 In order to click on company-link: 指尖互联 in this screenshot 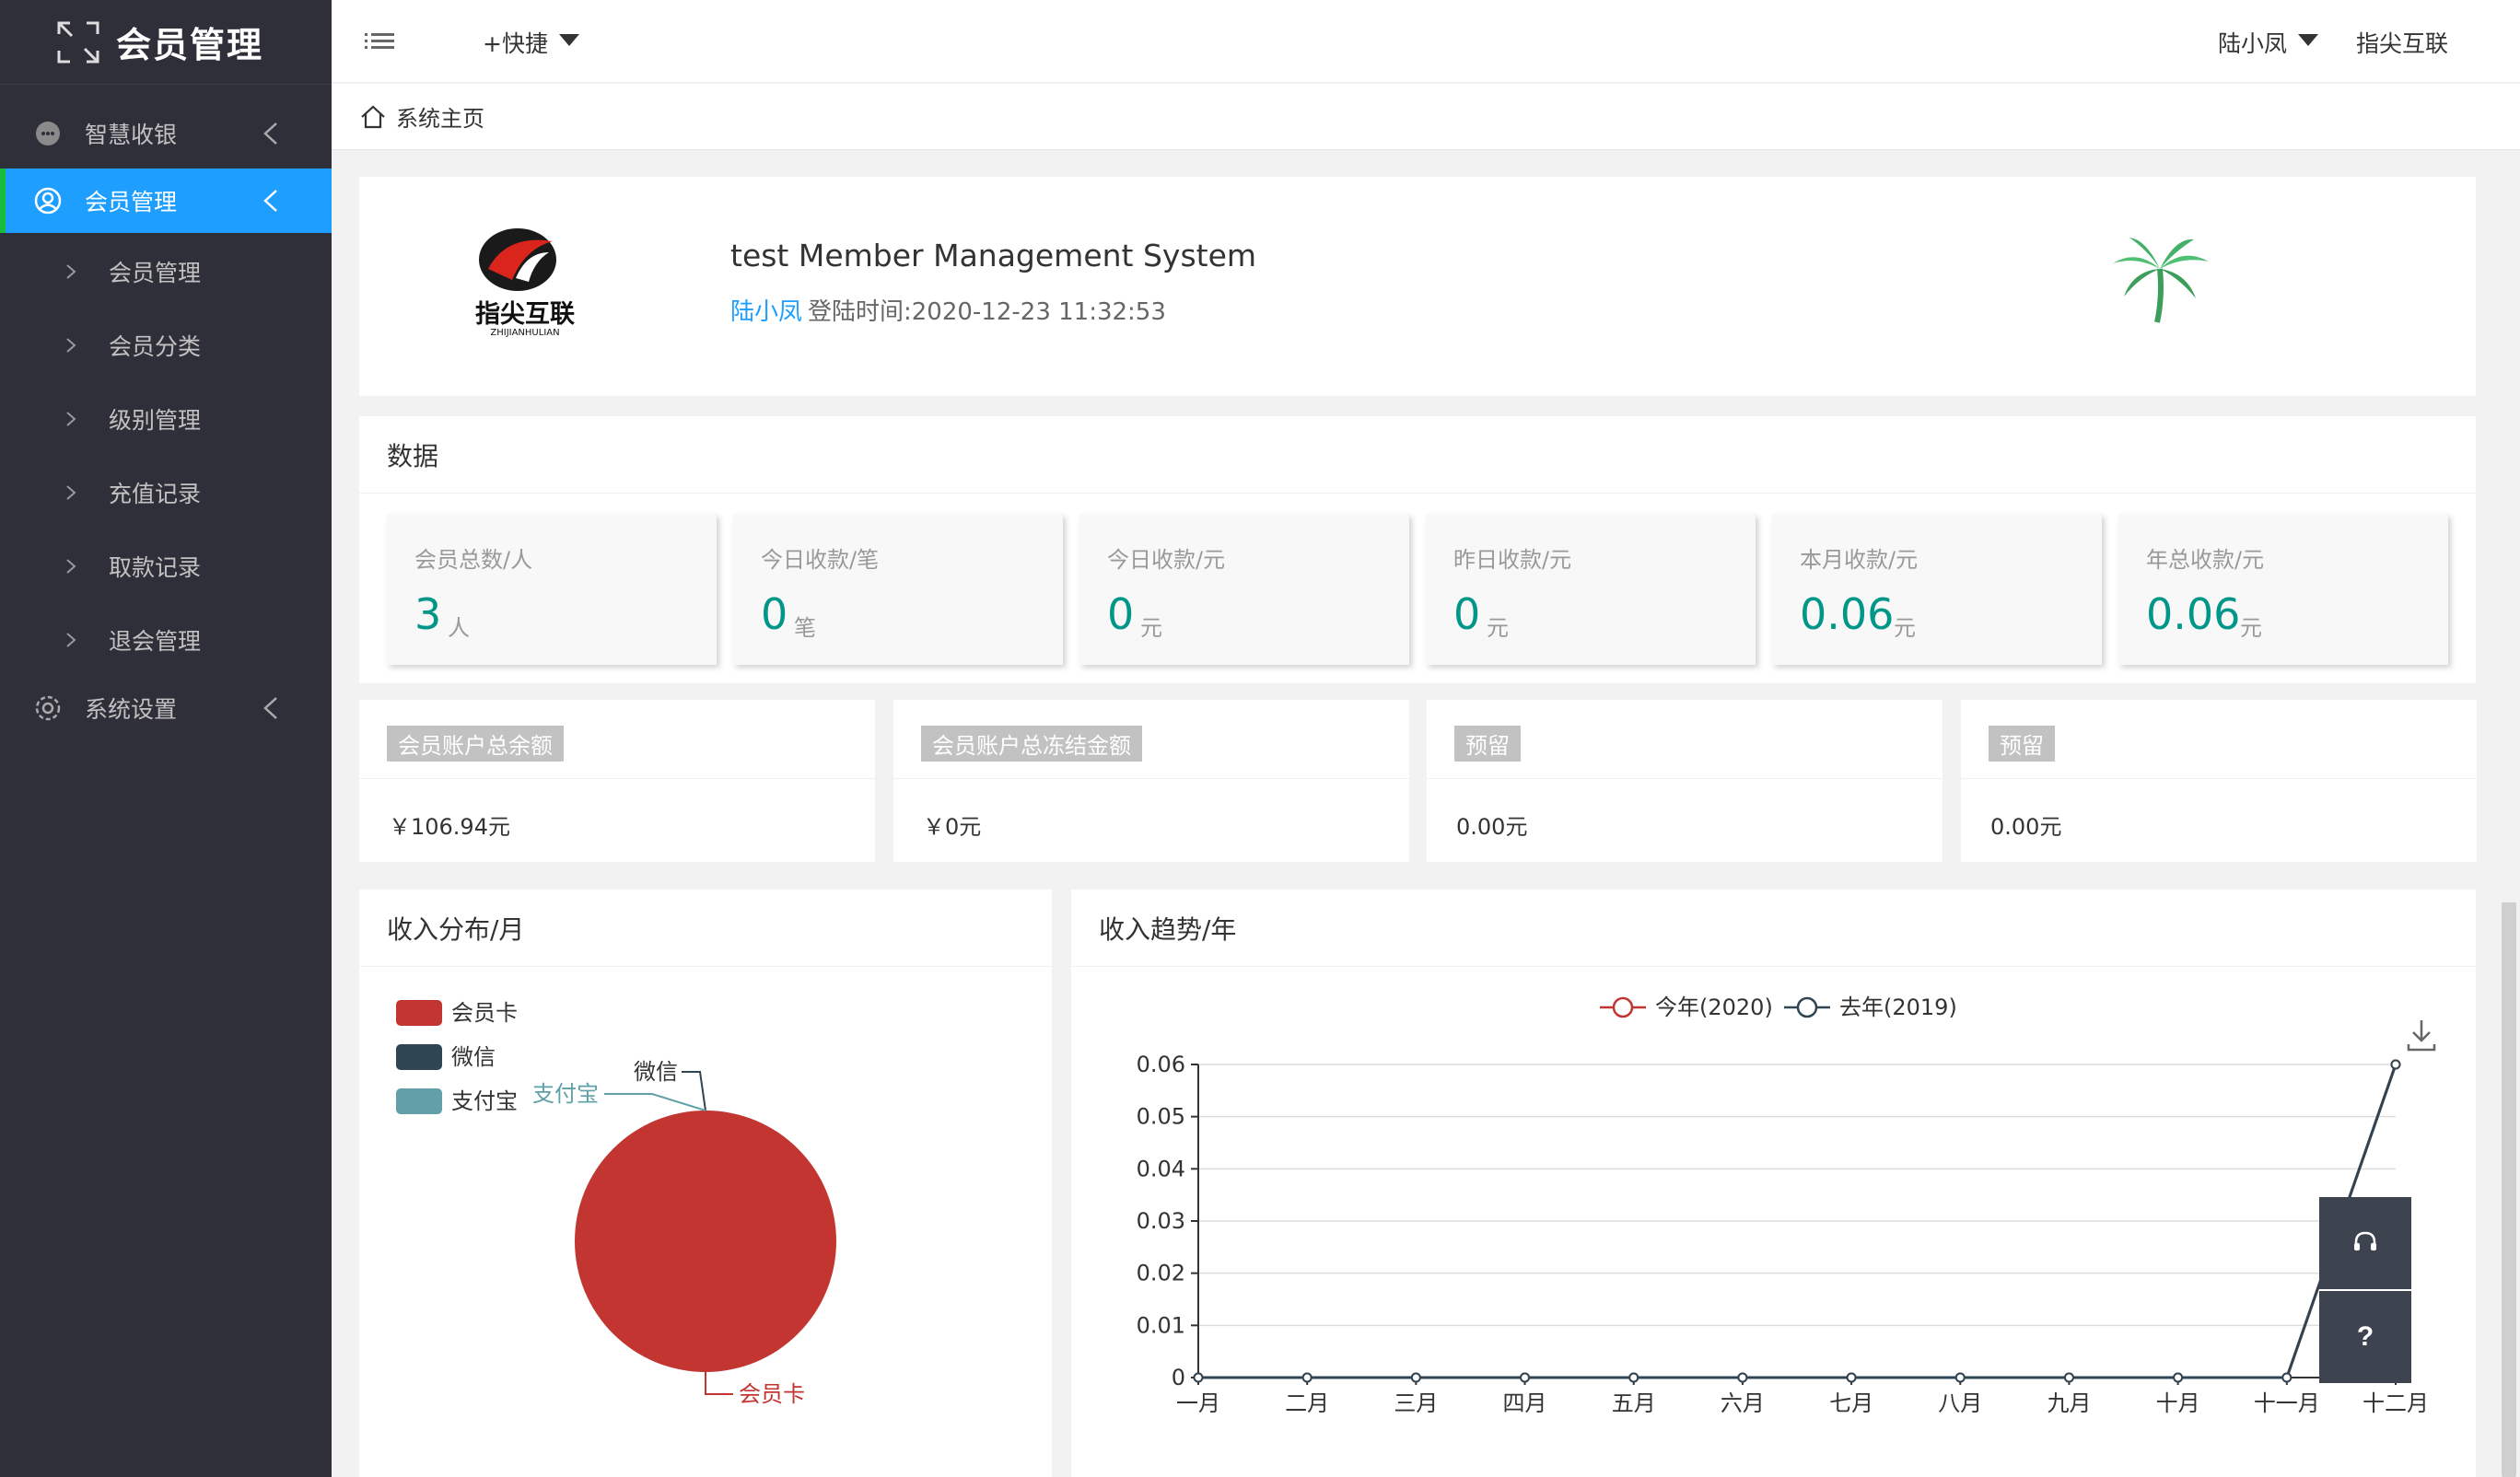, I will do `click(2402, 42)`.